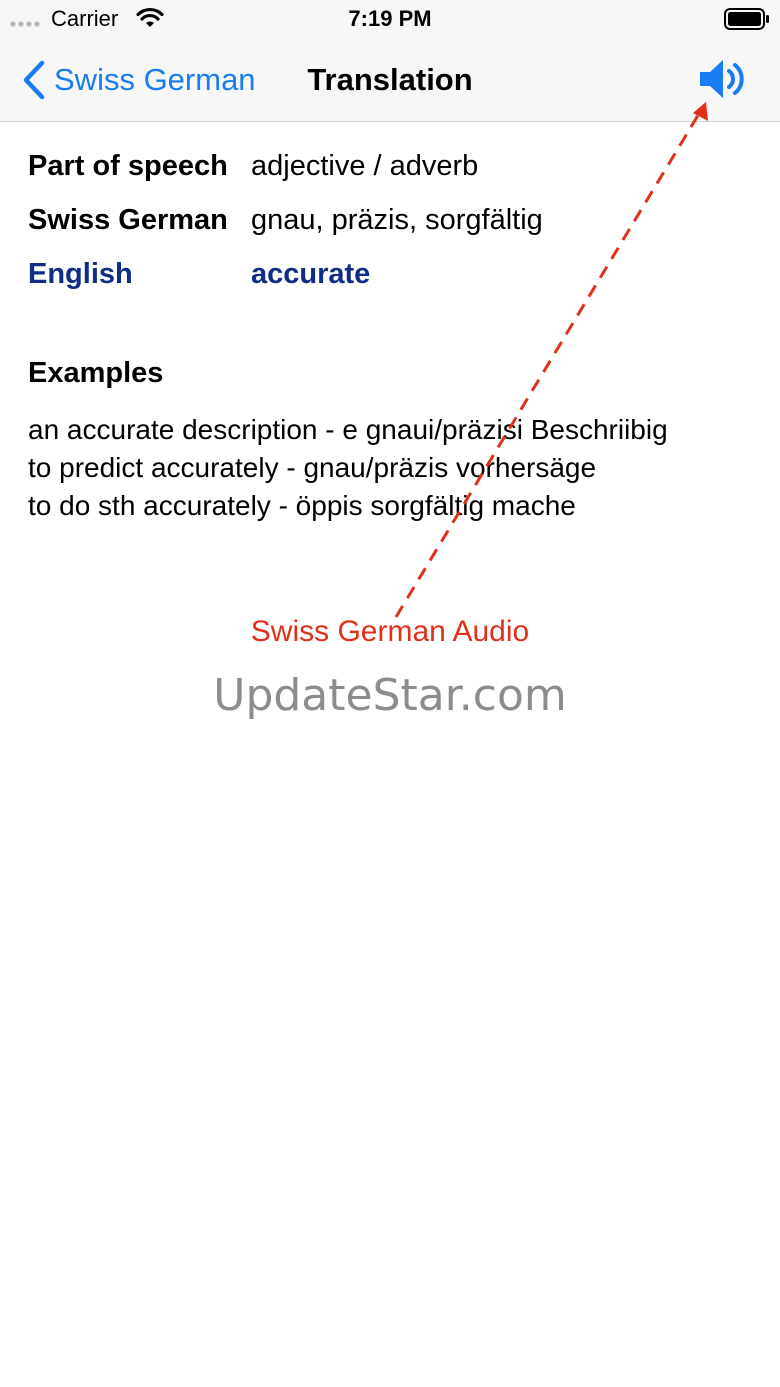 The height and width of the screenshot is (1387, 780). I want to click on watermark: UpdateStar.com, so click(390, 695).